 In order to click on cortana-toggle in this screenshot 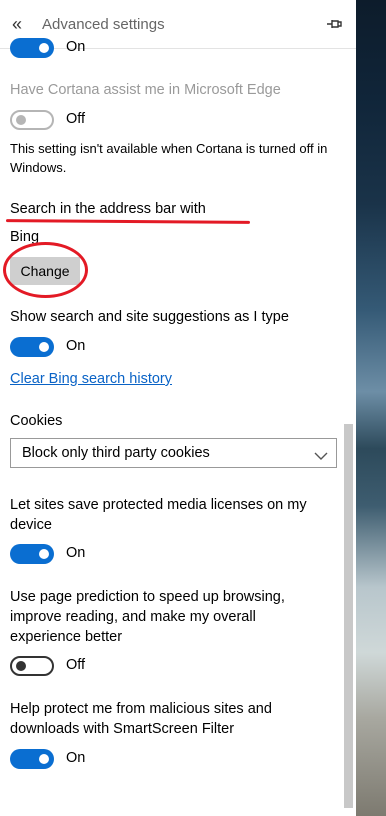, I will do `click(32, 48)`.